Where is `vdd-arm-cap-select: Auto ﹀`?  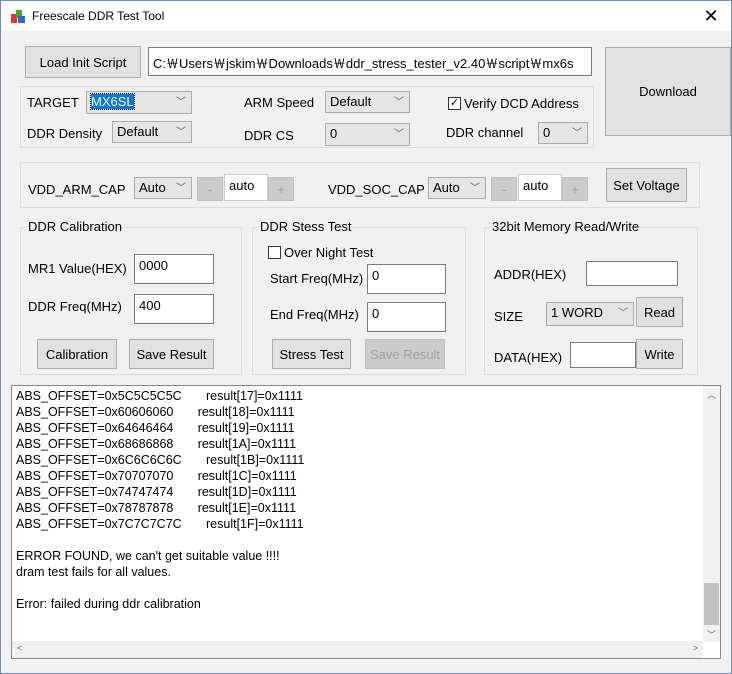 vdd-arm-cap-select: Auto ﹀ is located at coordinates (163, 188).